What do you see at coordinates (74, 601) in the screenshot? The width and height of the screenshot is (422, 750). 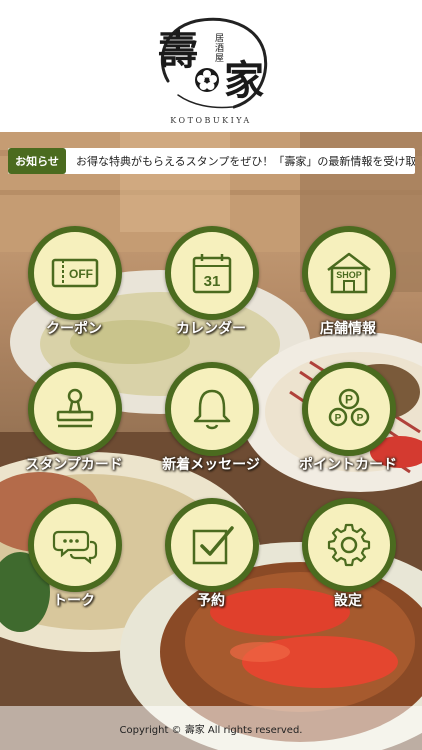 I see `menu-label-talk: トーク` at bounding box center [74, 601].